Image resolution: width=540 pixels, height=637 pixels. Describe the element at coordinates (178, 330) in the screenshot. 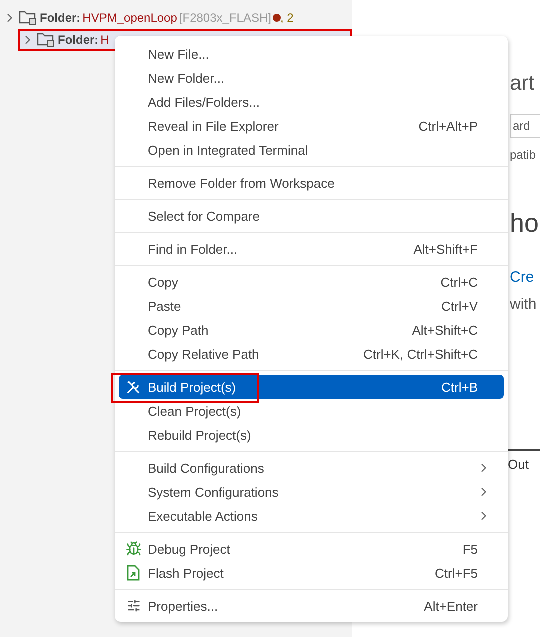

I see `menu-label: Copy Path` at that location.